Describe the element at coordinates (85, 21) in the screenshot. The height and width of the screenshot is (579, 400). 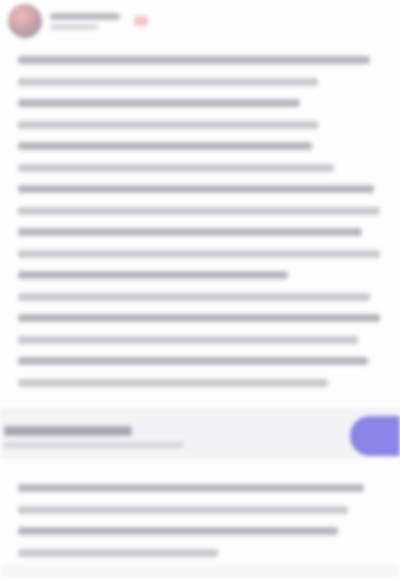
I see `author-info` at that location.